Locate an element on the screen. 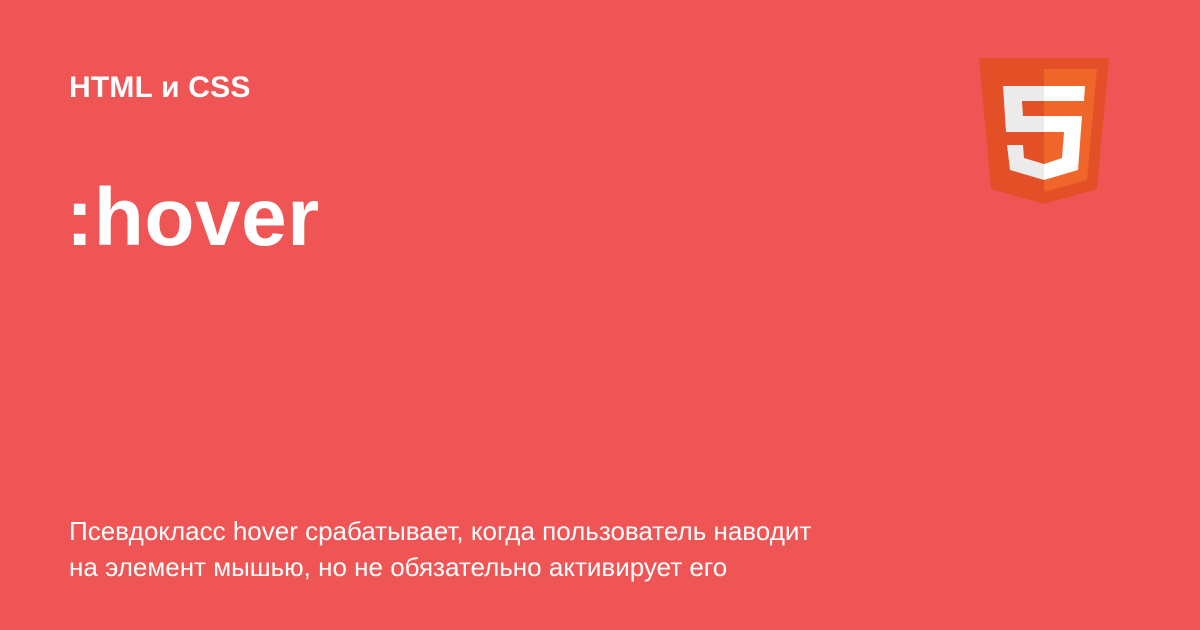  page-title: :hover is located at coordinates (193, 217).